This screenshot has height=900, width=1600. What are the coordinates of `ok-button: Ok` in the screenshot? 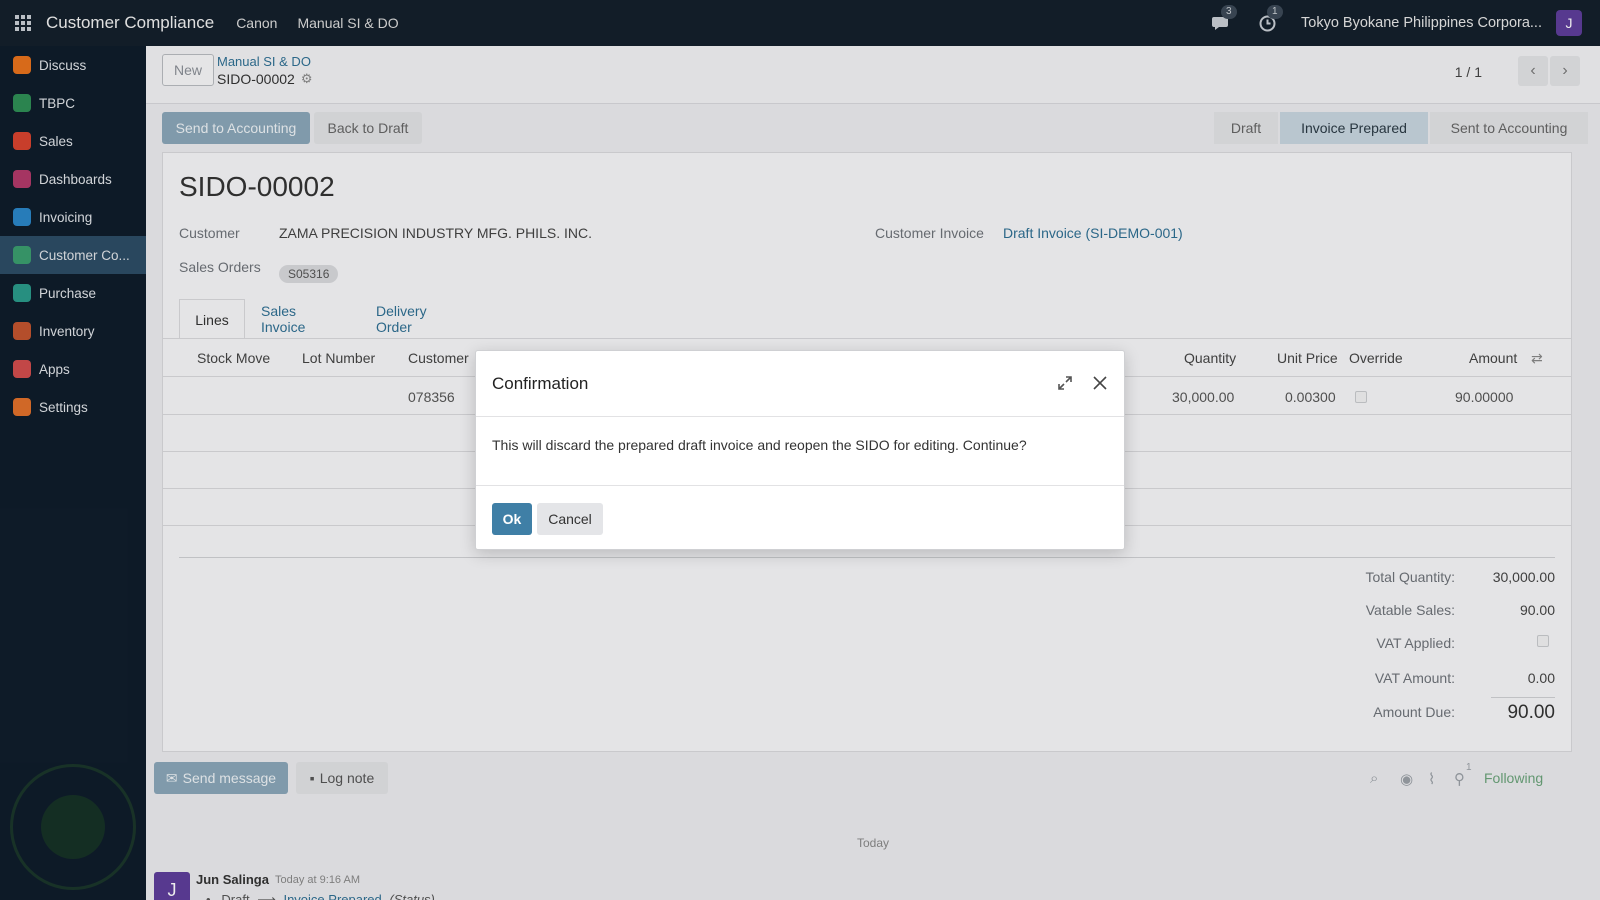 It's located at (512, 519).